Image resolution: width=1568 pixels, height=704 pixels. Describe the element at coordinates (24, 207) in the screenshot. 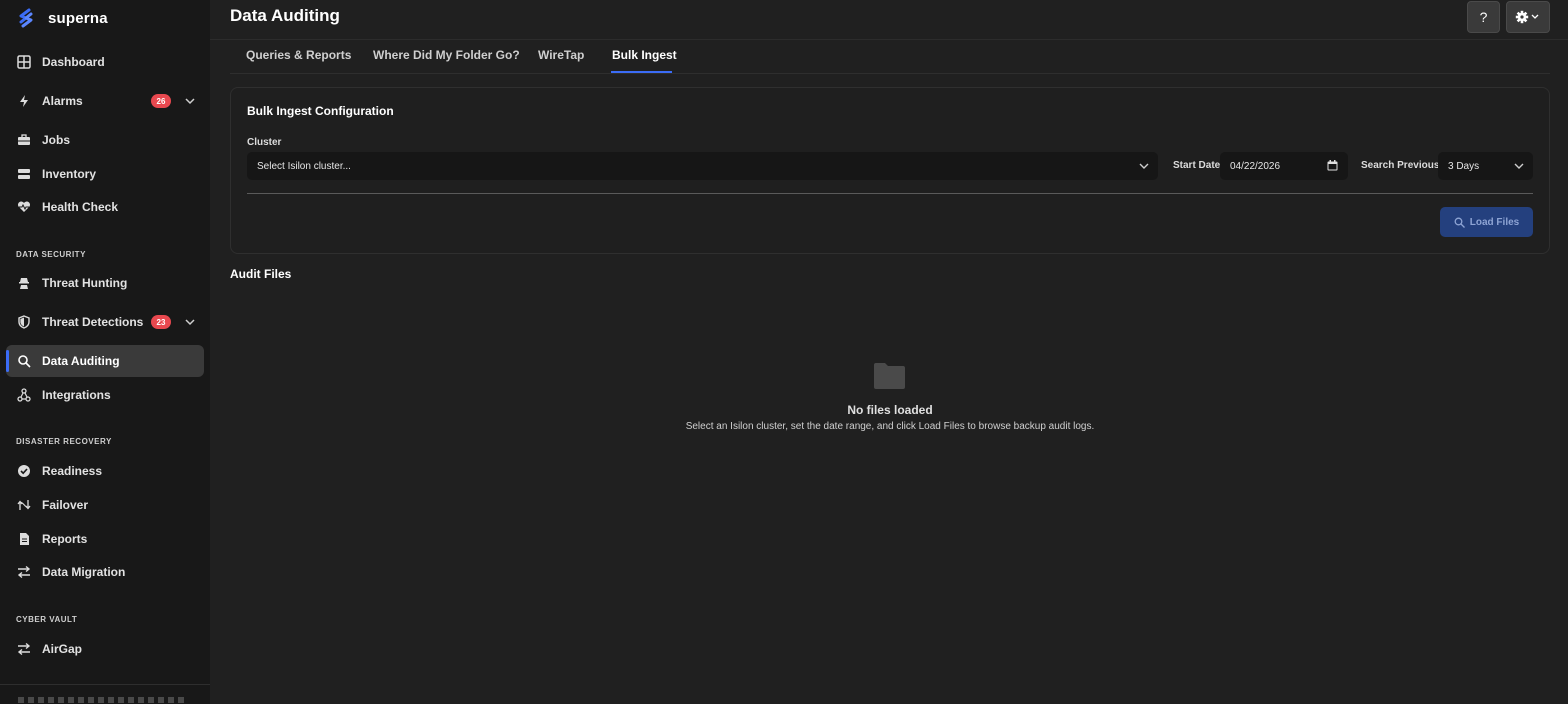

I see `heartbeat-icon` at that location.